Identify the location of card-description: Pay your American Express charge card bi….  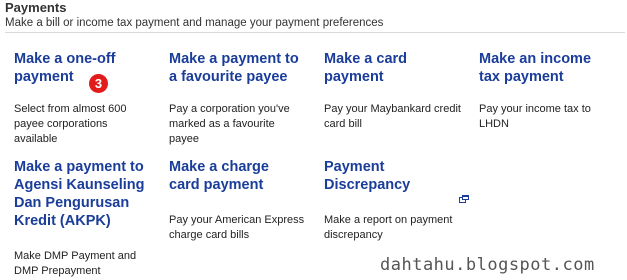
(236, 228).